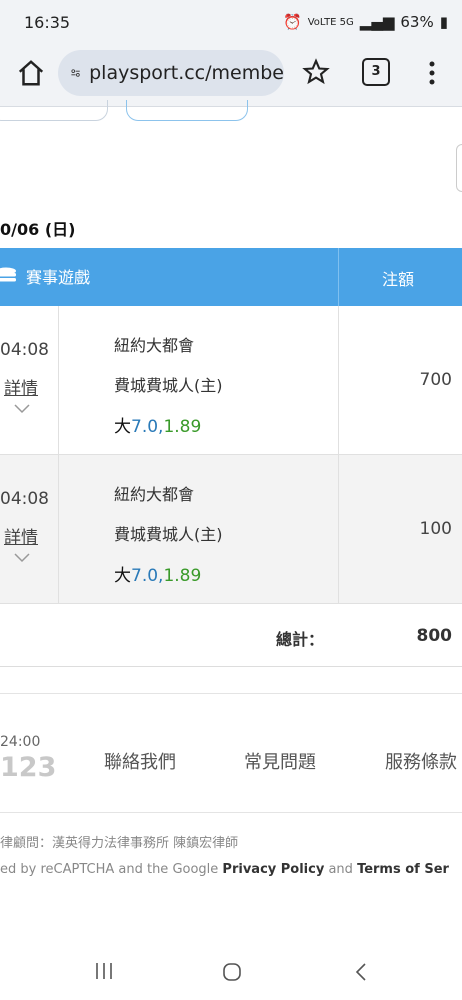  Describe the element at coordinates (330, 22) in the screenshot. I see `signal-label: VoLTE 5G` at that location.